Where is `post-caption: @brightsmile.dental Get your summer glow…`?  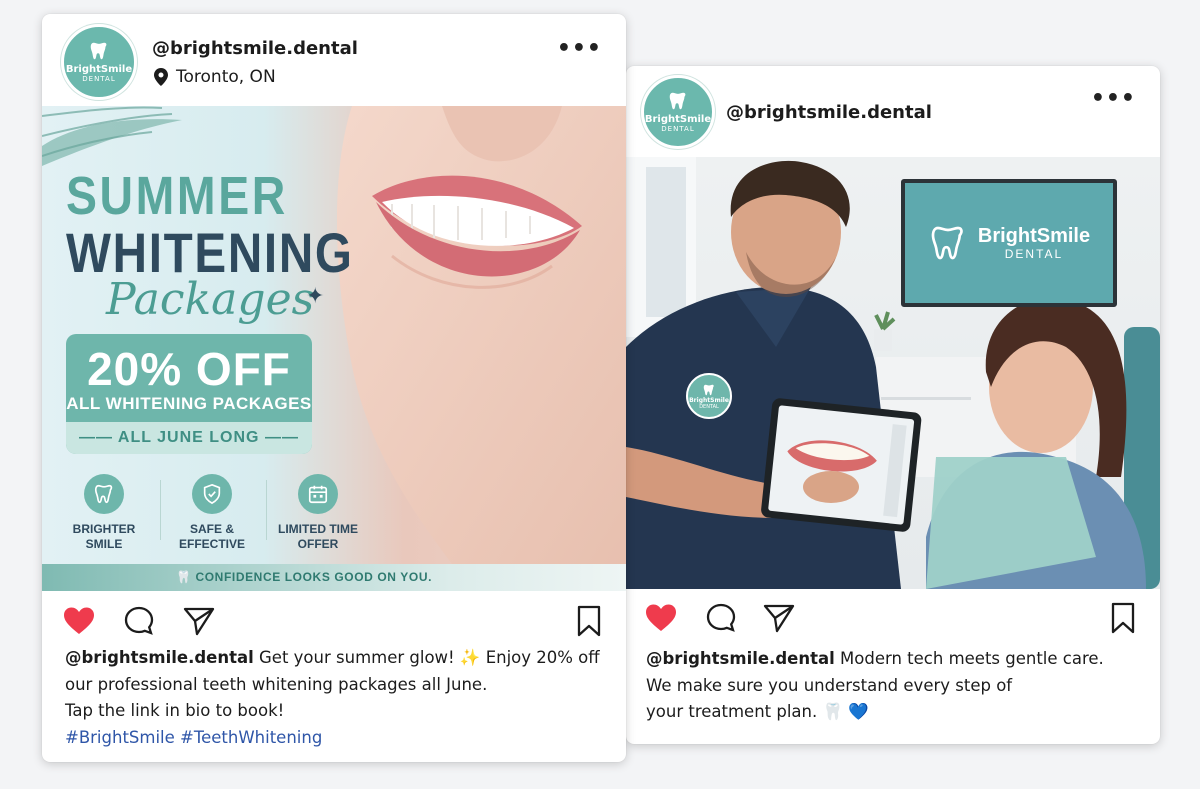 post-caption: @brightsmile.dental Get your summer glow… is located at coordinates (335, 698).